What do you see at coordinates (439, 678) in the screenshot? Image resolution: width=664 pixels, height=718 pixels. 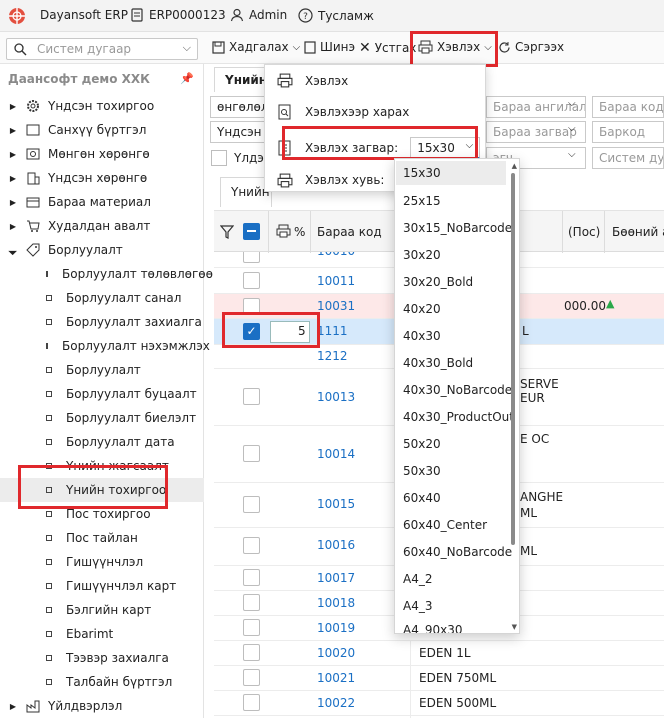 I see `table-row: 10021 EDEN 750ML` at bounding box center [439, 678].